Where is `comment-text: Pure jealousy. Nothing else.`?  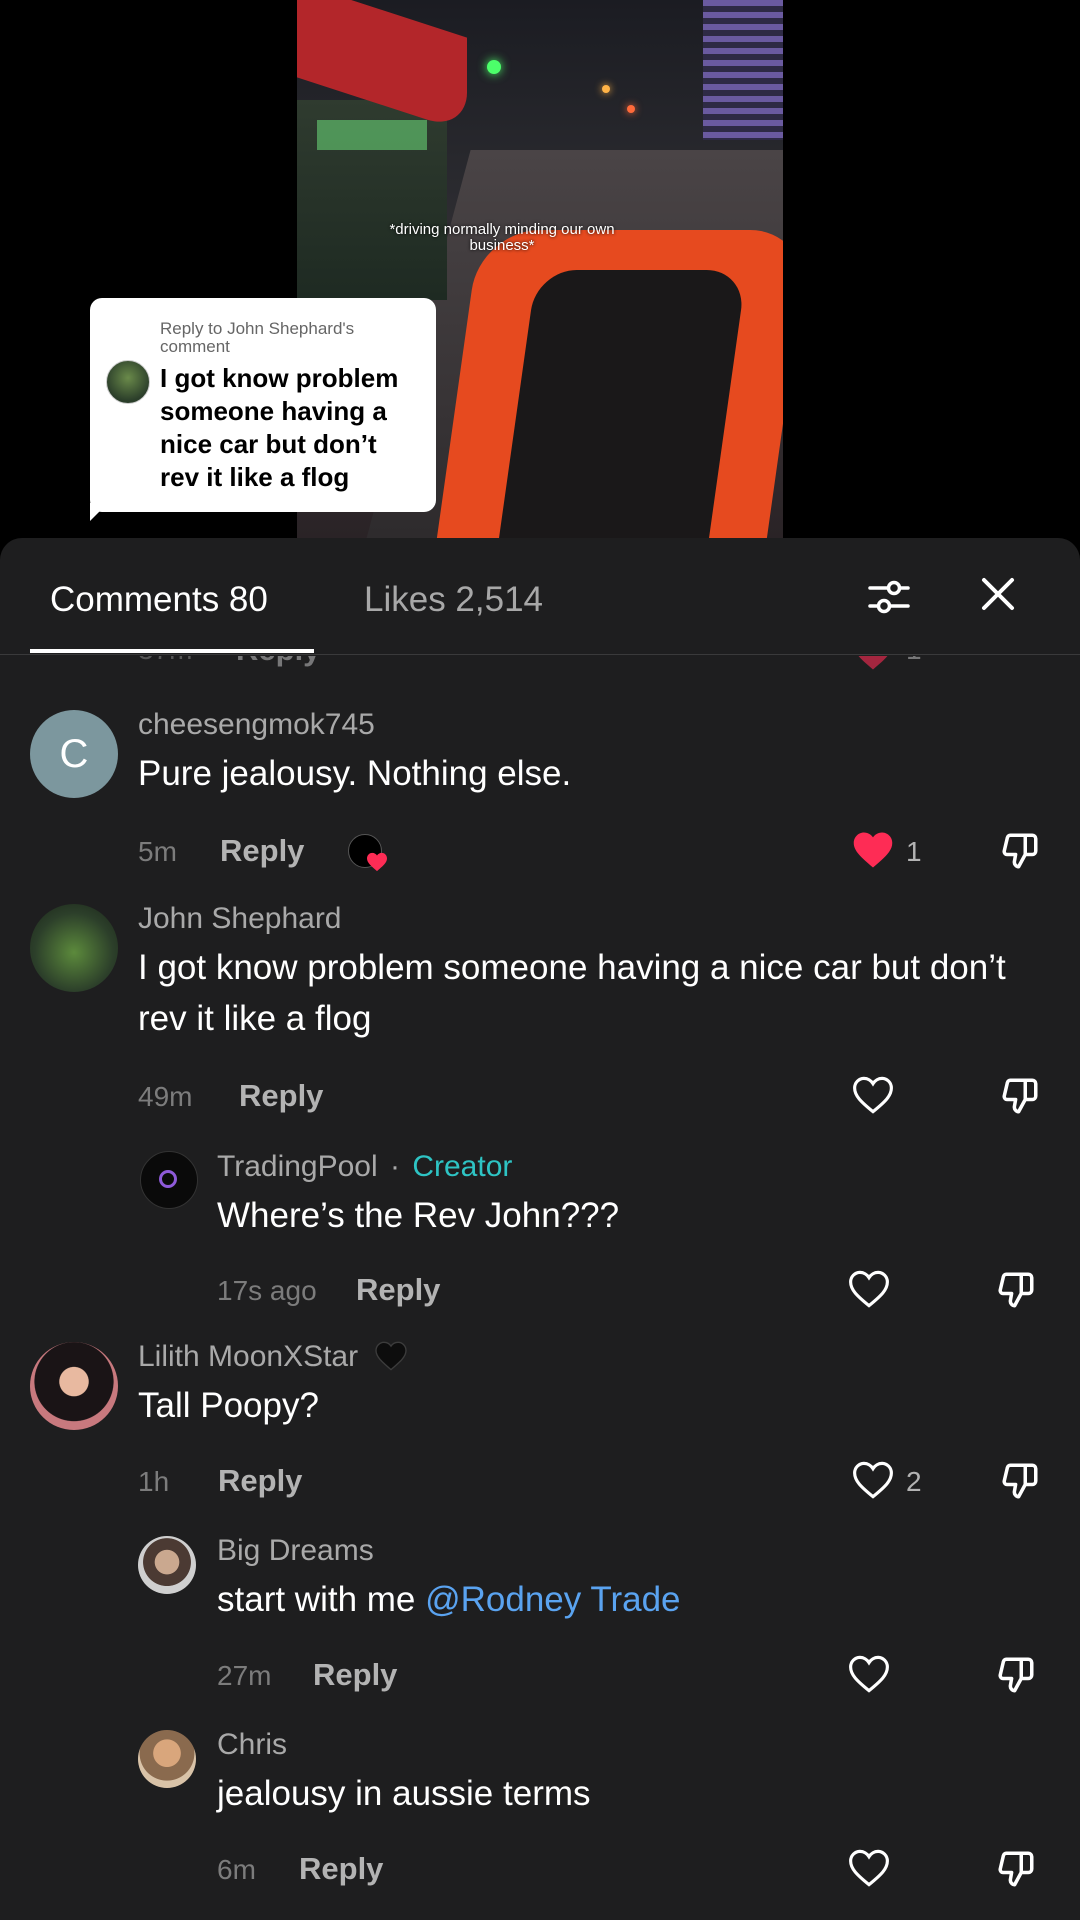 comment-text: Pure jealousy. Nothing else. is located at coordinates (355, 773).